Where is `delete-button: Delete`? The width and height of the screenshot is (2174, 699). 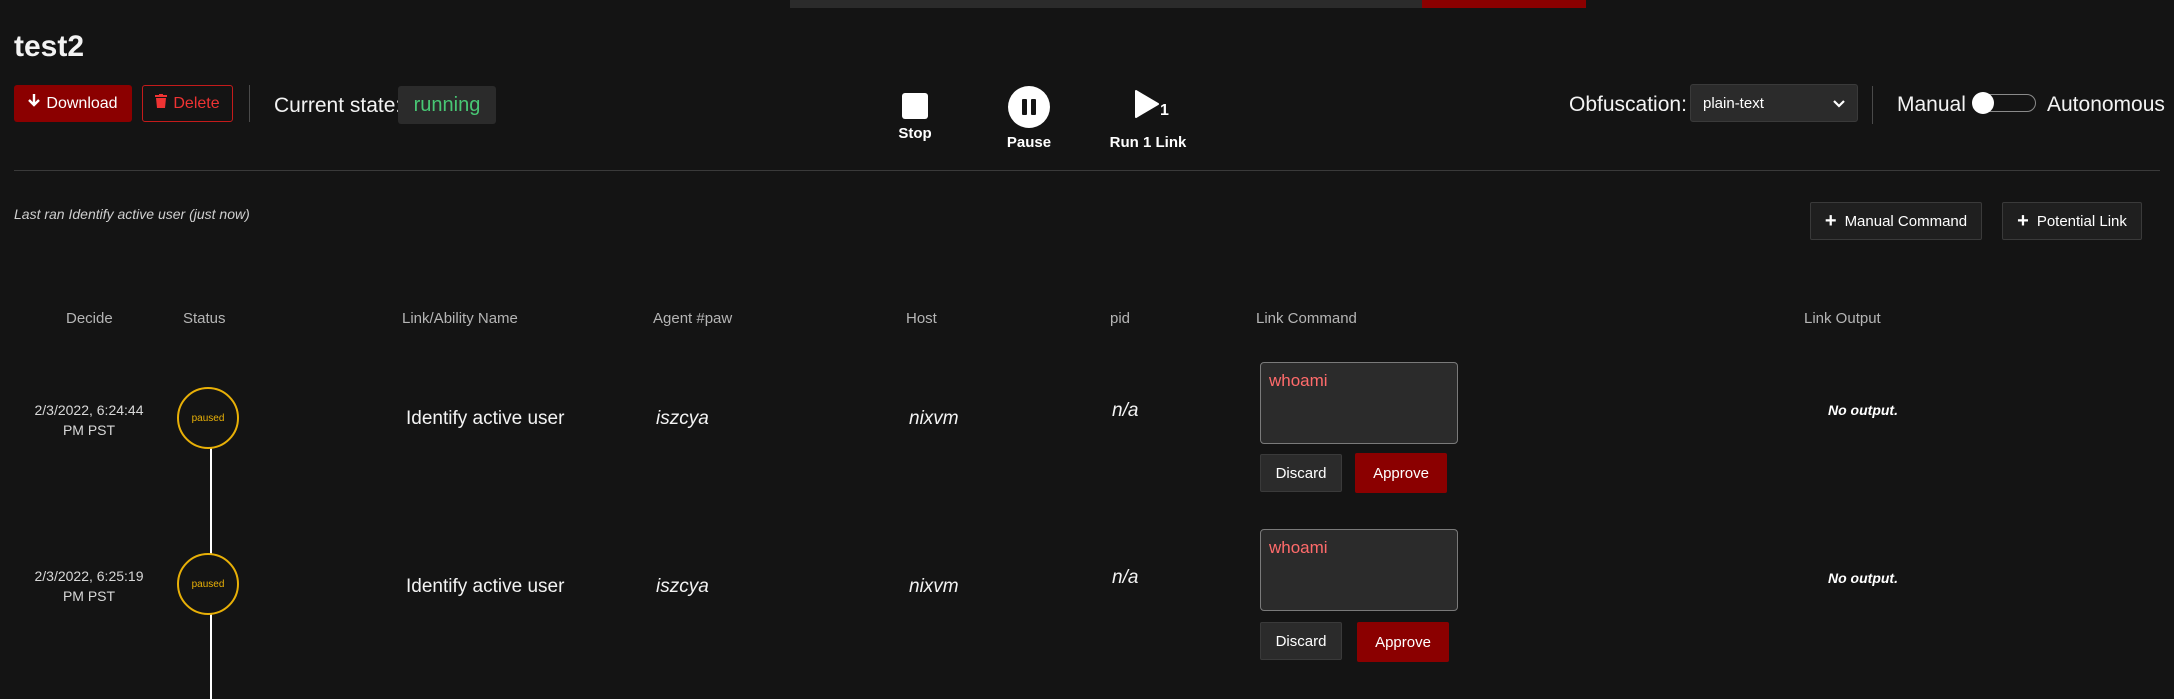
delete-button: Delete is located at coordinates (187, 103).